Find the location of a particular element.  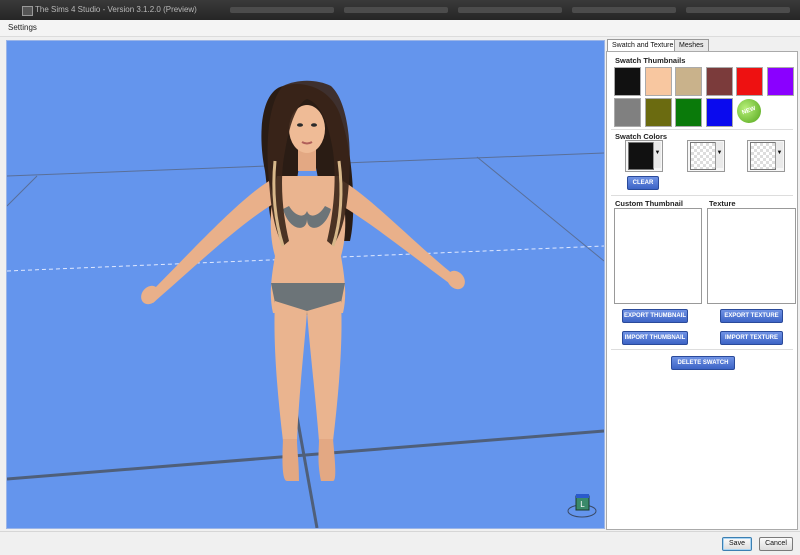

cancel-button: Cancel is located at coordinates (776, 544).